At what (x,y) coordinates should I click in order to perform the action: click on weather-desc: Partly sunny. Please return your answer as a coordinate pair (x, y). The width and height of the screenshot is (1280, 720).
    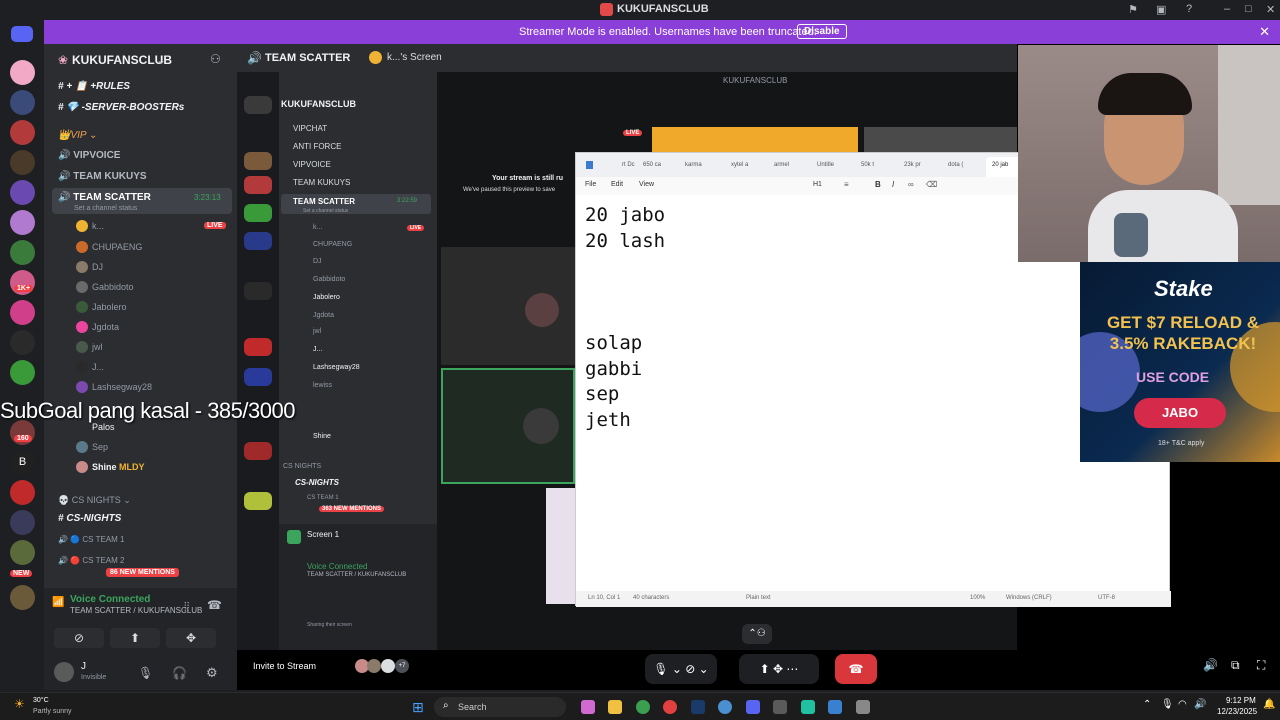
    Looking at the image, I should click on (52, 711).